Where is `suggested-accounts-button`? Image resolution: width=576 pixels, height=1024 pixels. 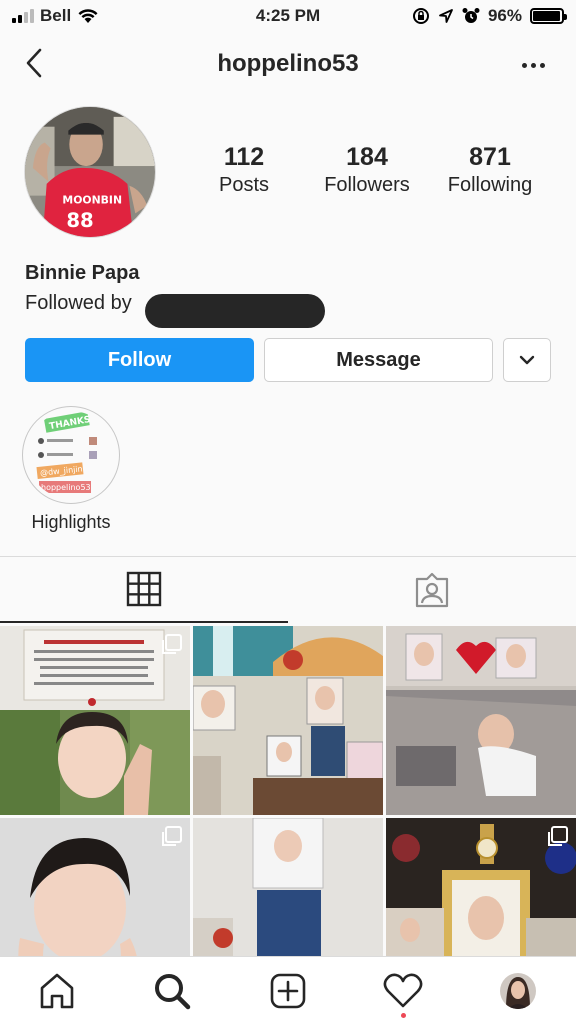 suggested-accounts-button is located at coordinates (527, 360).